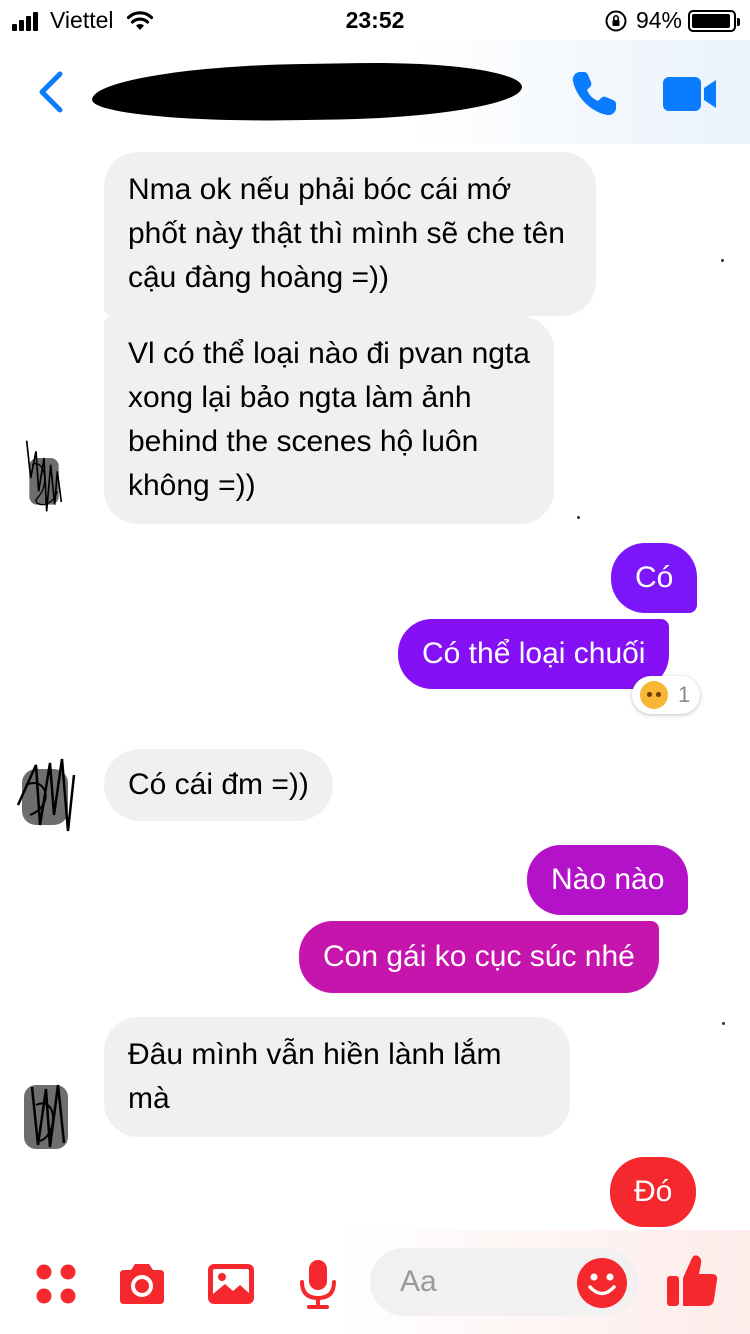 The width and height of the screenshot is (750, 1334). I want to click on message-outgoing: Nào nào, so click(608, 880).